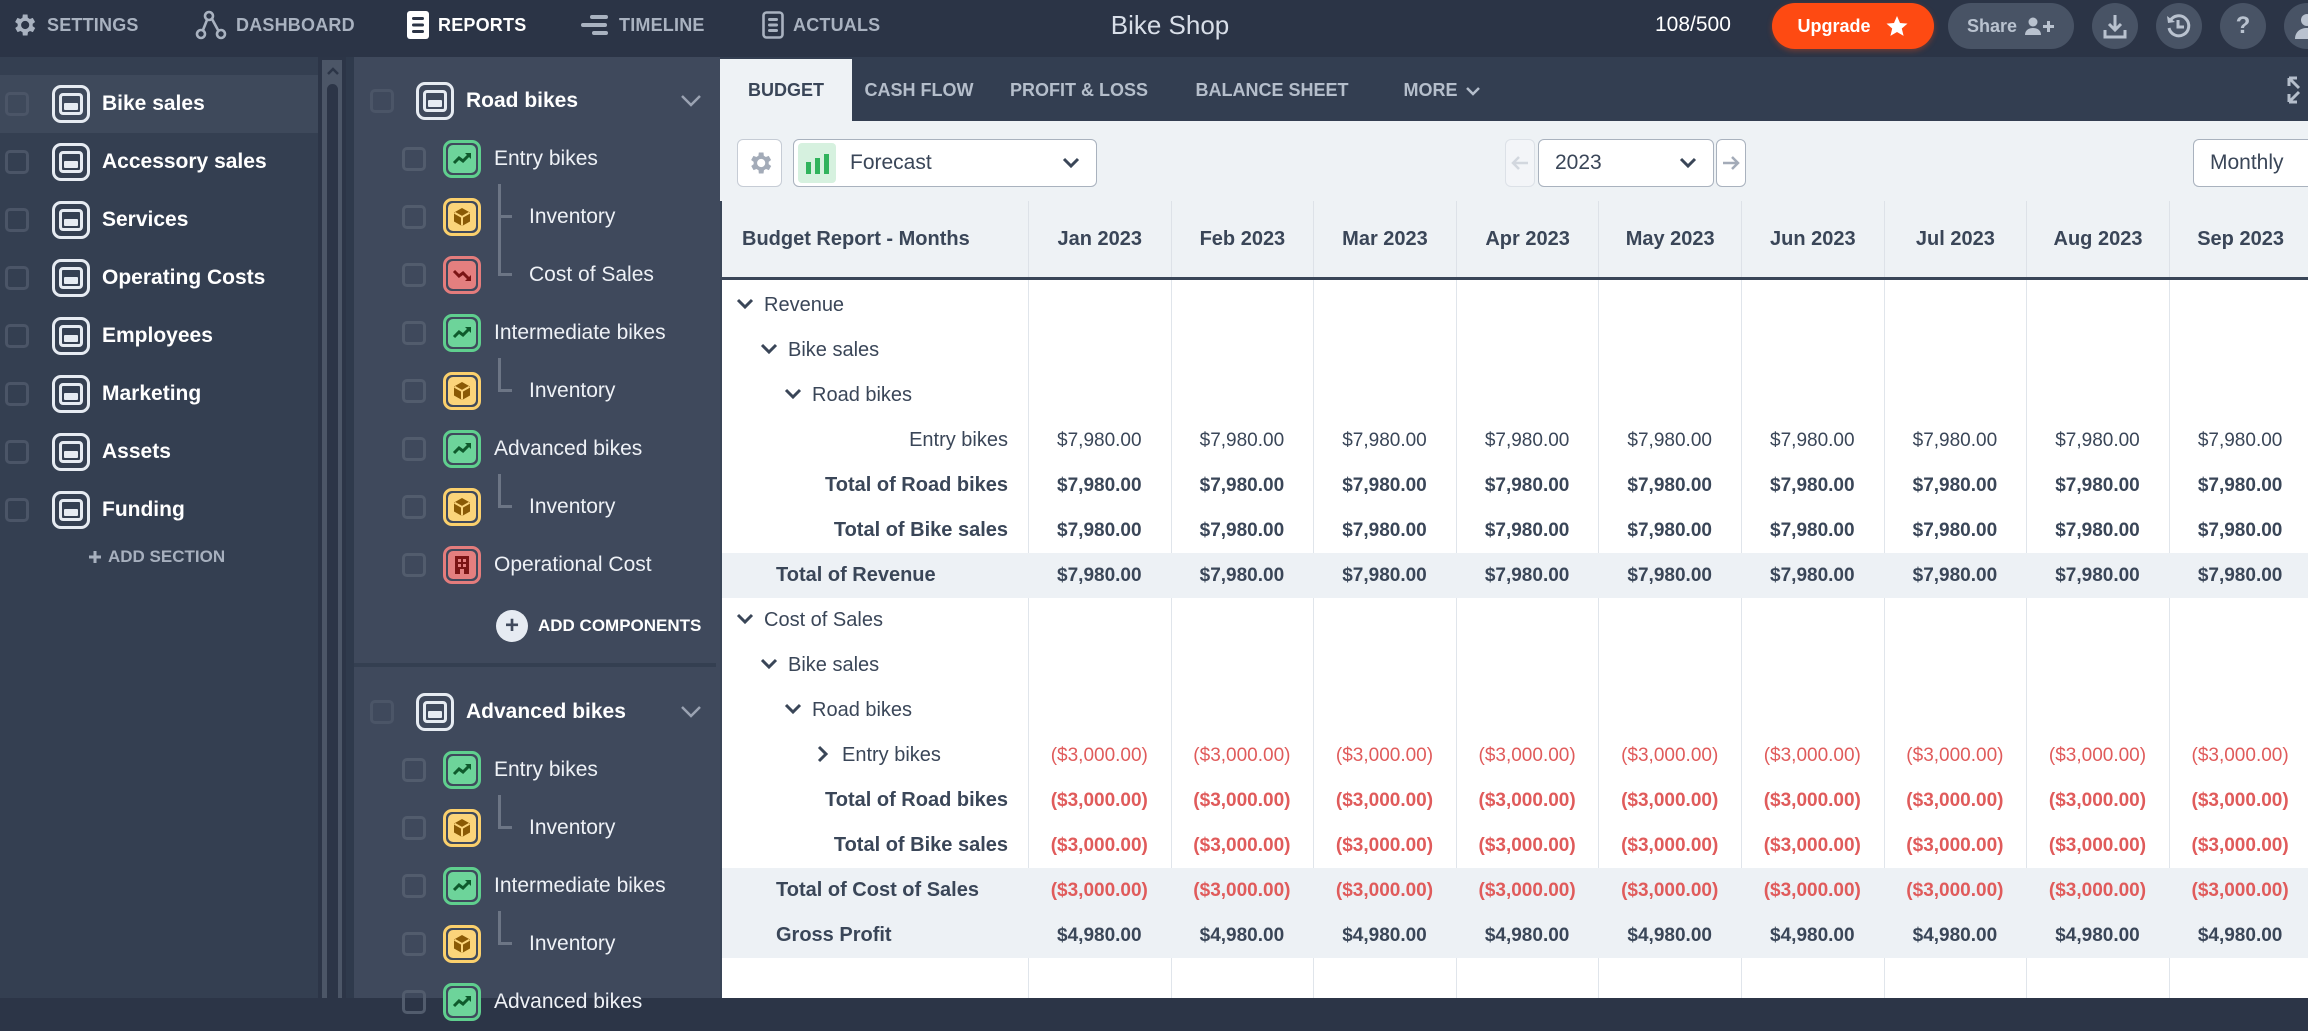  Describe the element at coordinates (533, 886) in the screenshot. I see `component-item: Intermediate bikes` at that location.